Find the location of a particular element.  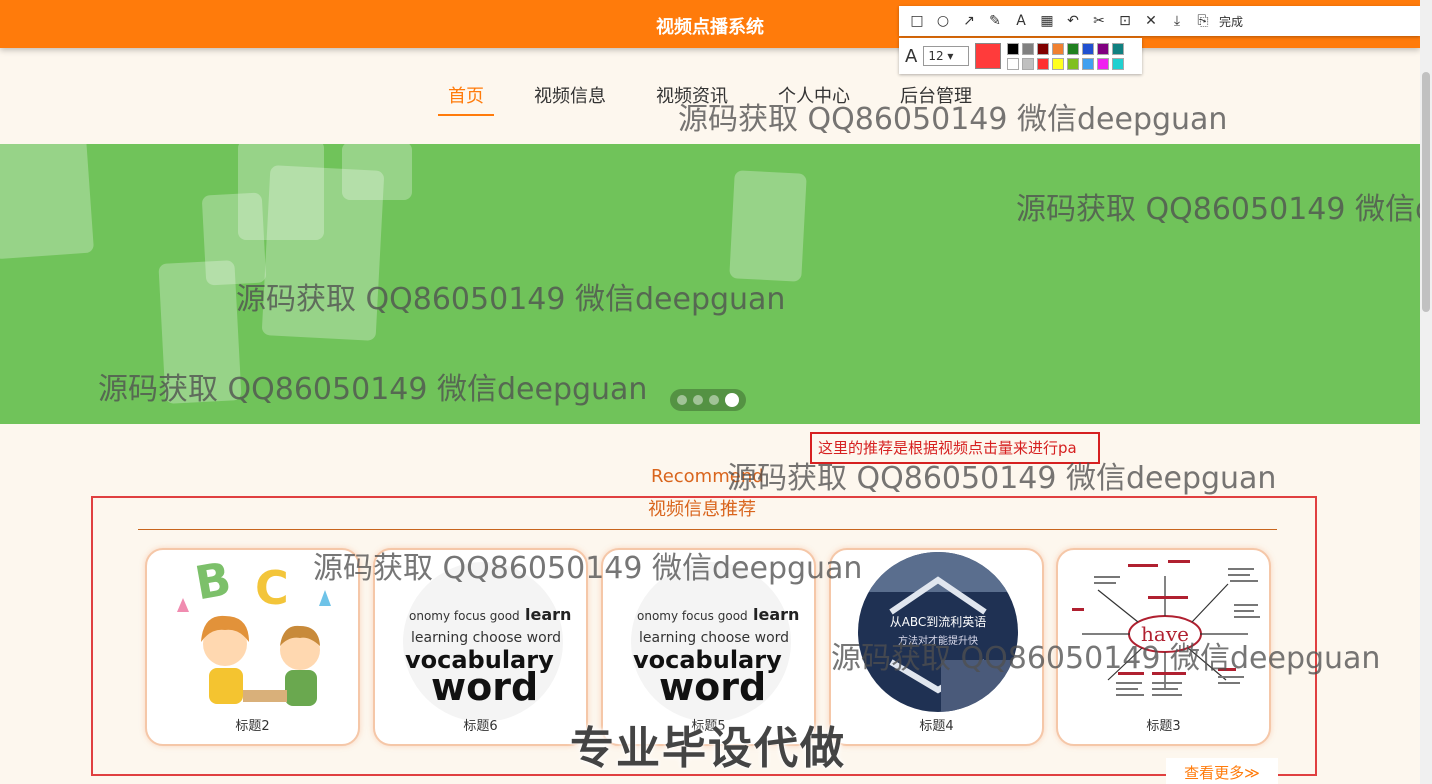

font-size-value: 12 is located at coordinates (936, 56).